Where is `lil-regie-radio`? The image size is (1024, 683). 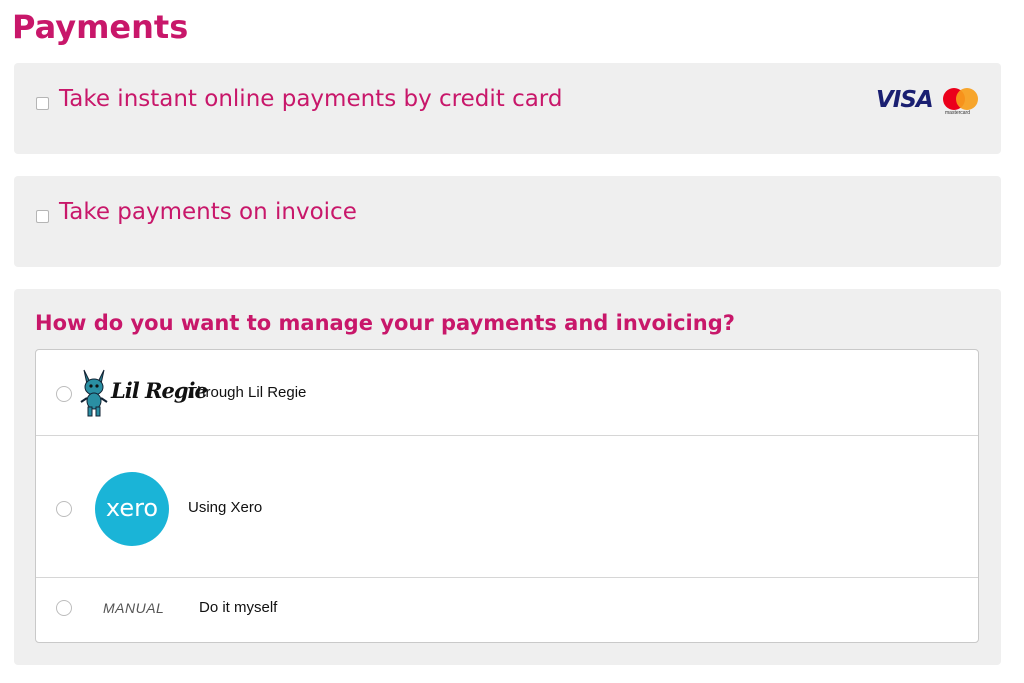
lil-regie-radio is located at coordinates (64, 394).